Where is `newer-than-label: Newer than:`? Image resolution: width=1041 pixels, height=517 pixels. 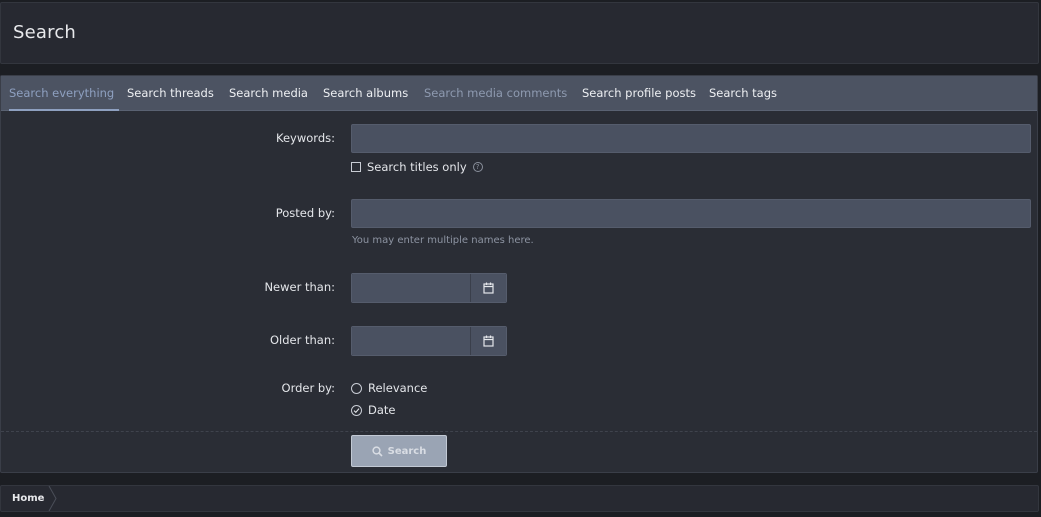
newer-than-label: Newer than: is located at coordinates (299, 287).